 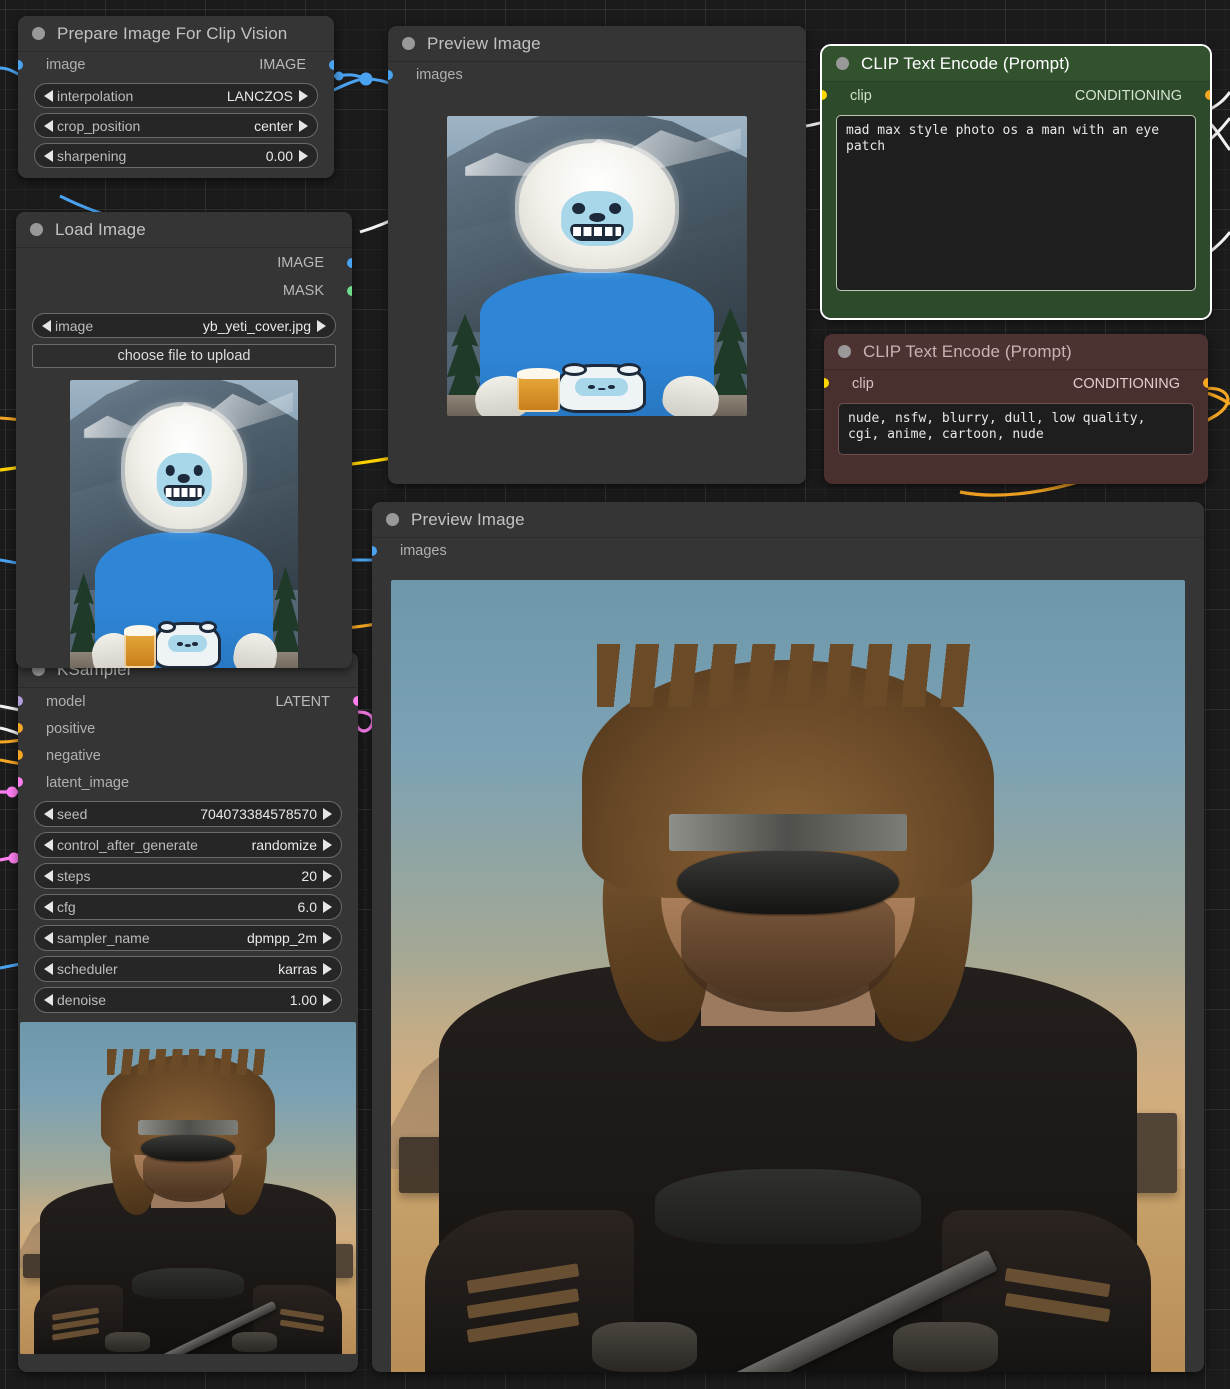 I want to click on input-slot-negative-dot-icon, so click(x=20, y=755).